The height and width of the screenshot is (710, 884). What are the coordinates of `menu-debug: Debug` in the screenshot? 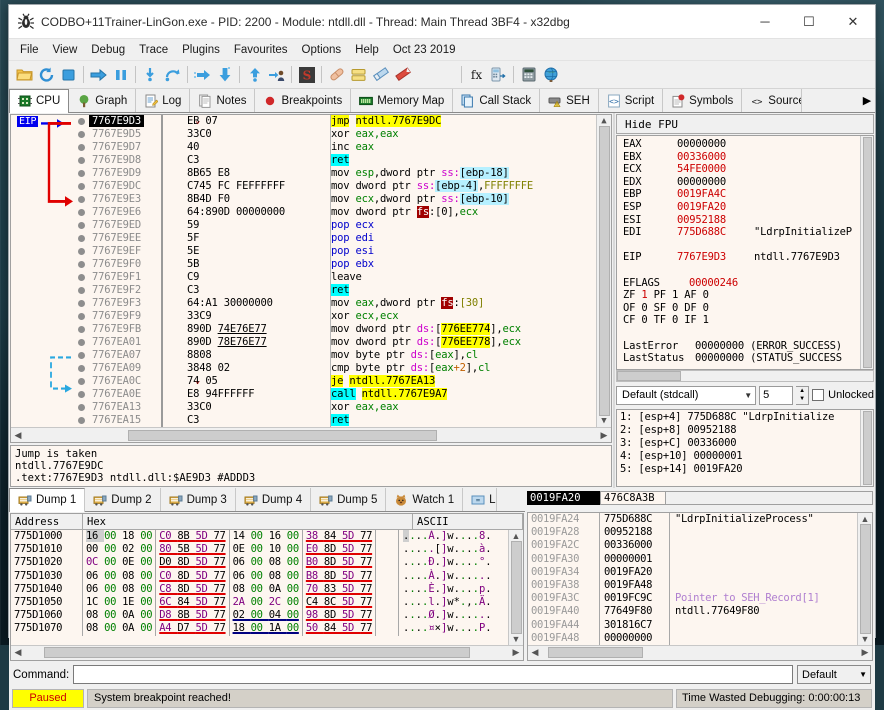 It's located at (108, 50).